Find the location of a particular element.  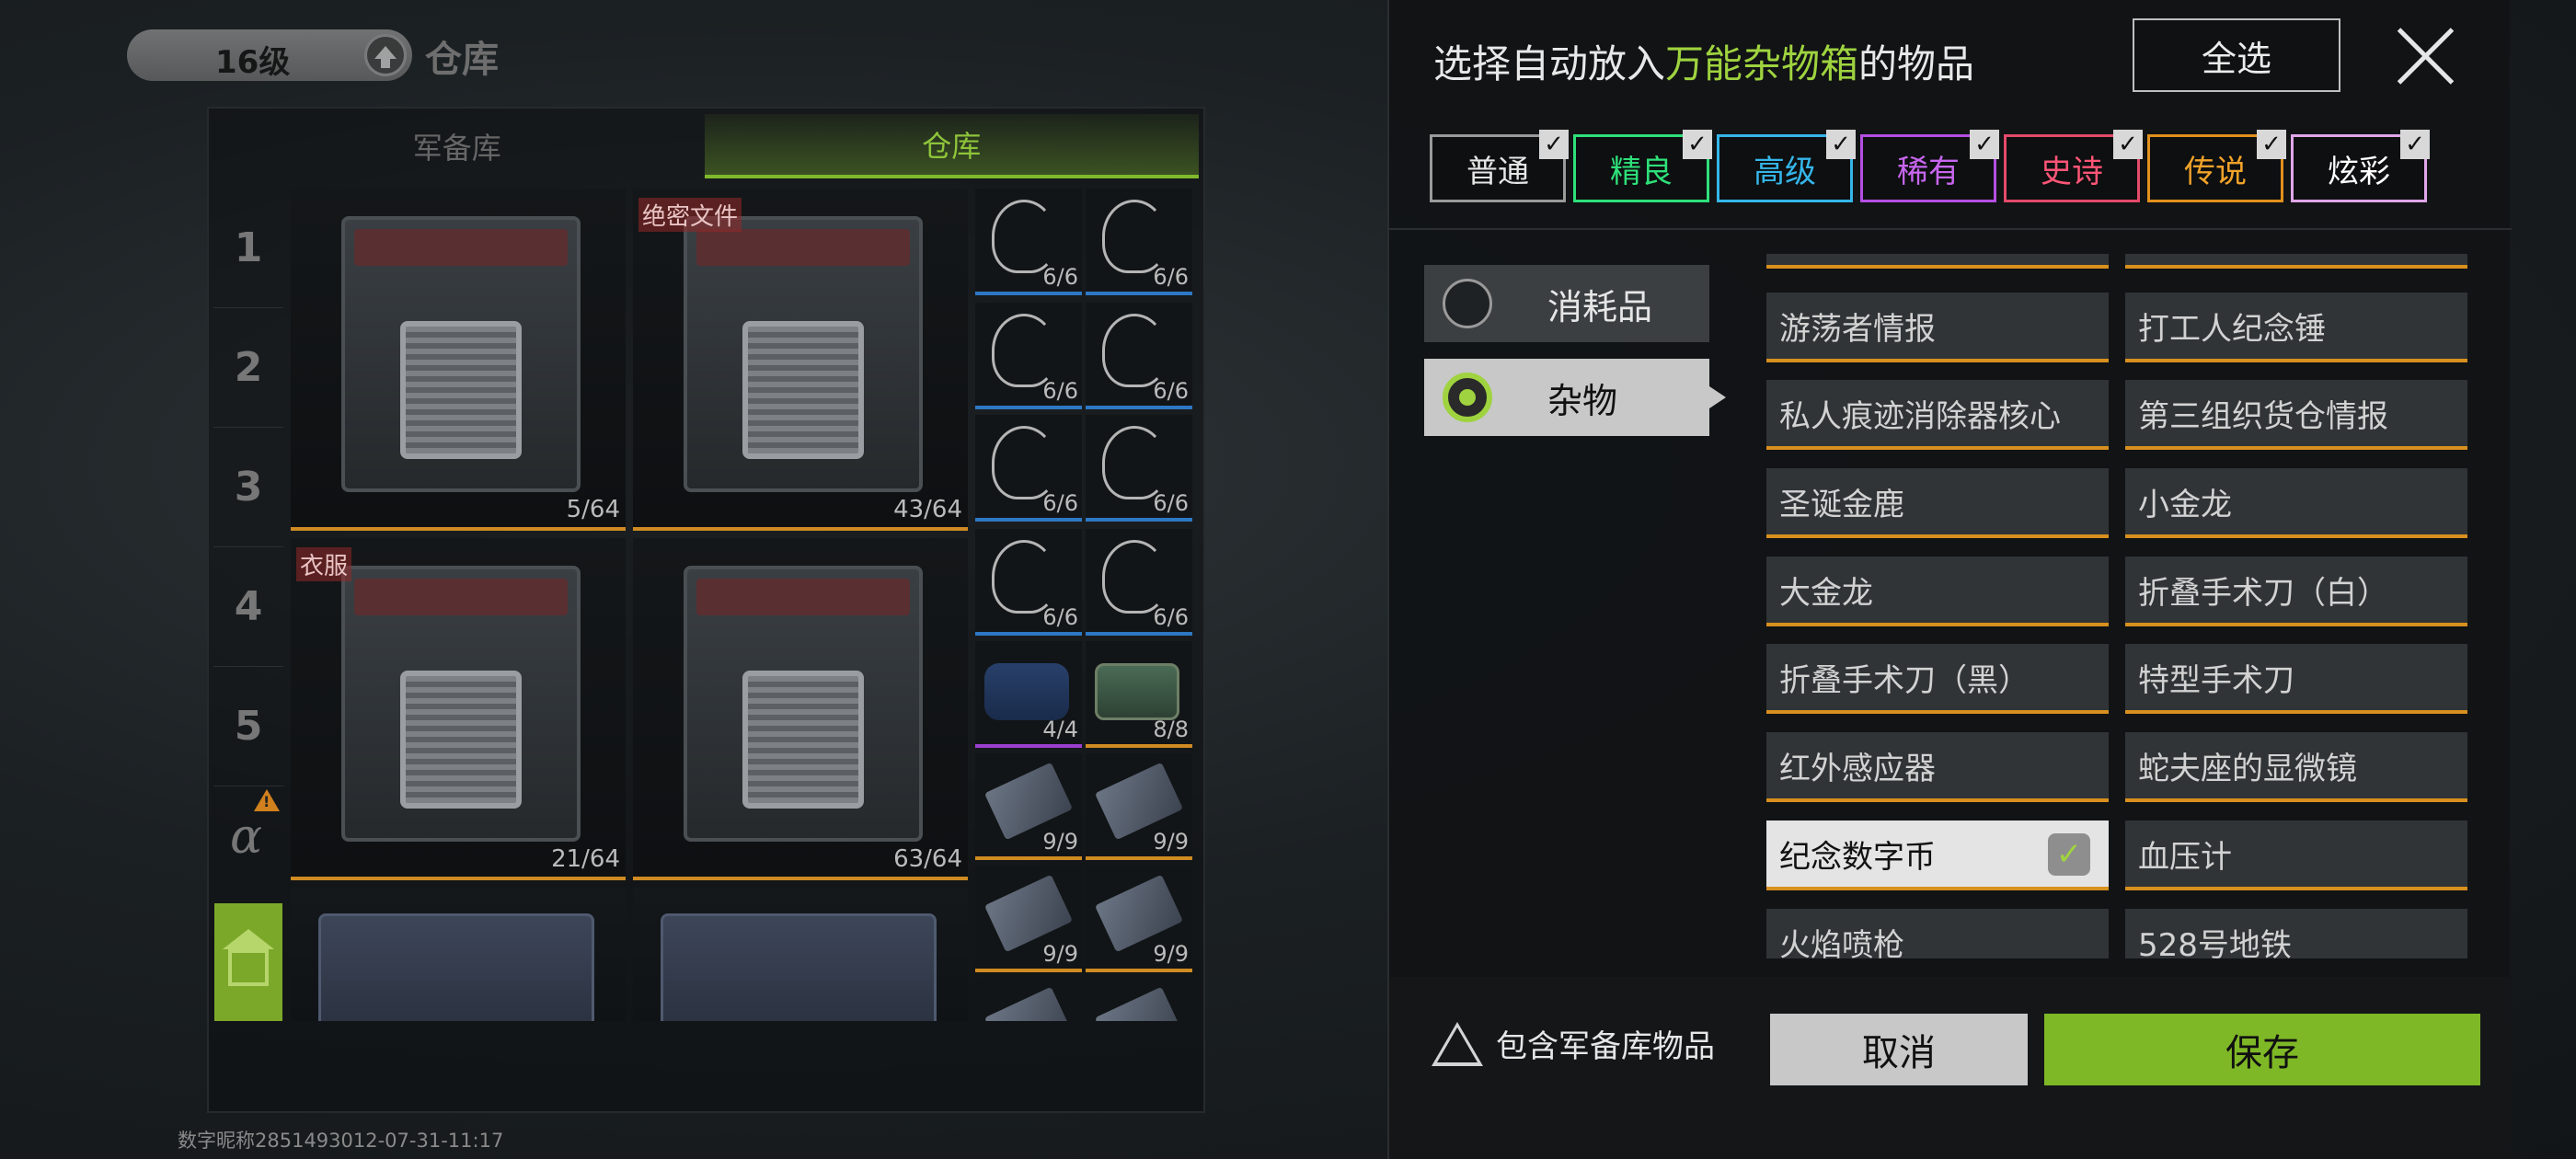

bag-icon is located at coordinates (1026, 691).